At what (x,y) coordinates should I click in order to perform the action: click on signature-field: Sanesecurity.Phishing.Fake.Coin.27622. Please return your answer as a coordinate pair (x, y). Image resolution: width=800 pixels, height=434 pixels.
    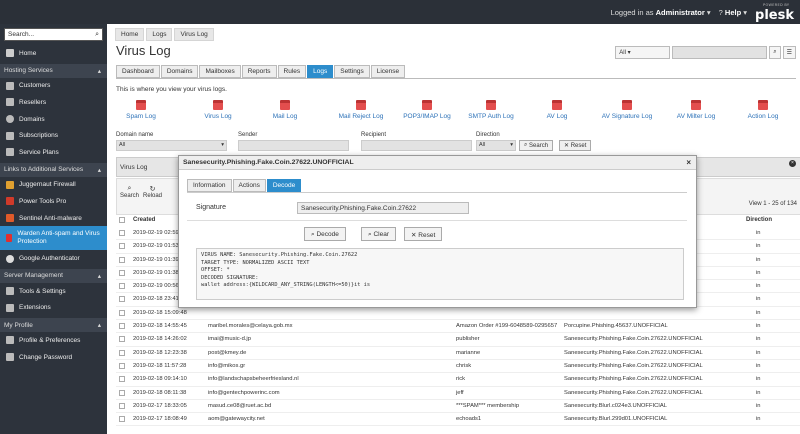
    Looking at the image, I should click on (383, 208).